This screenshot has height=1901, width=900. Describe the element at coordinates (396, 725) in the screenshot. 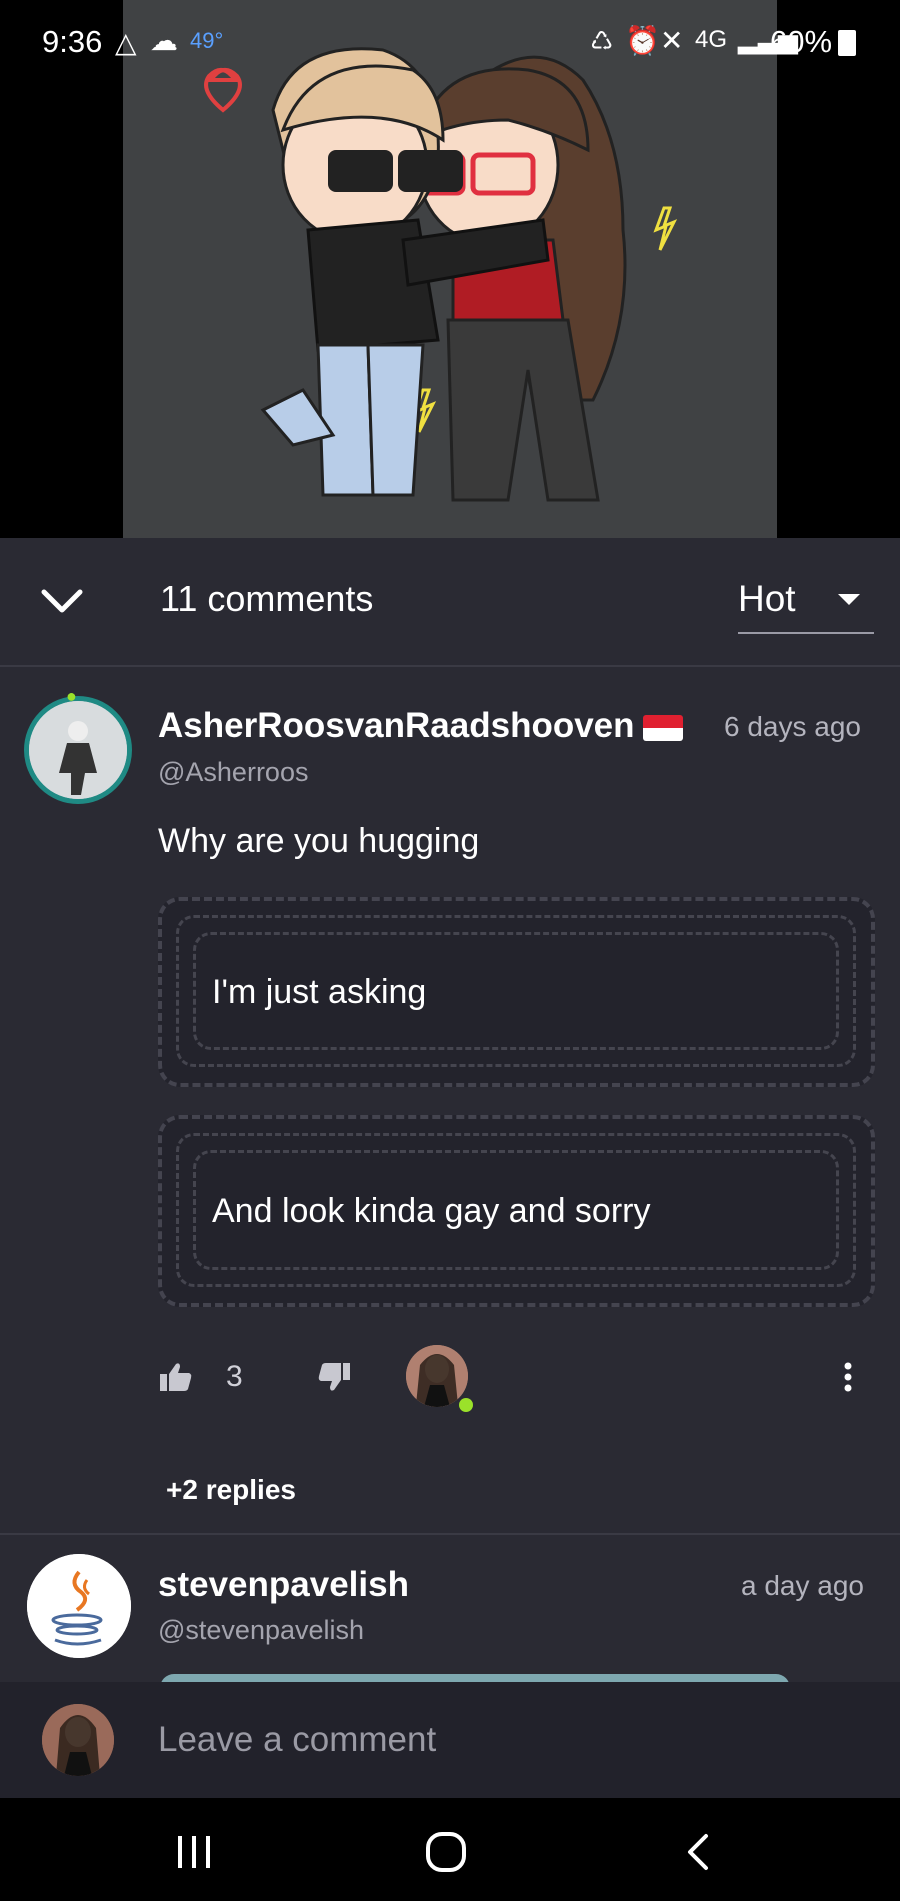

I see `comment-author-name: AsherRoosvanRaadshooven` at that location.